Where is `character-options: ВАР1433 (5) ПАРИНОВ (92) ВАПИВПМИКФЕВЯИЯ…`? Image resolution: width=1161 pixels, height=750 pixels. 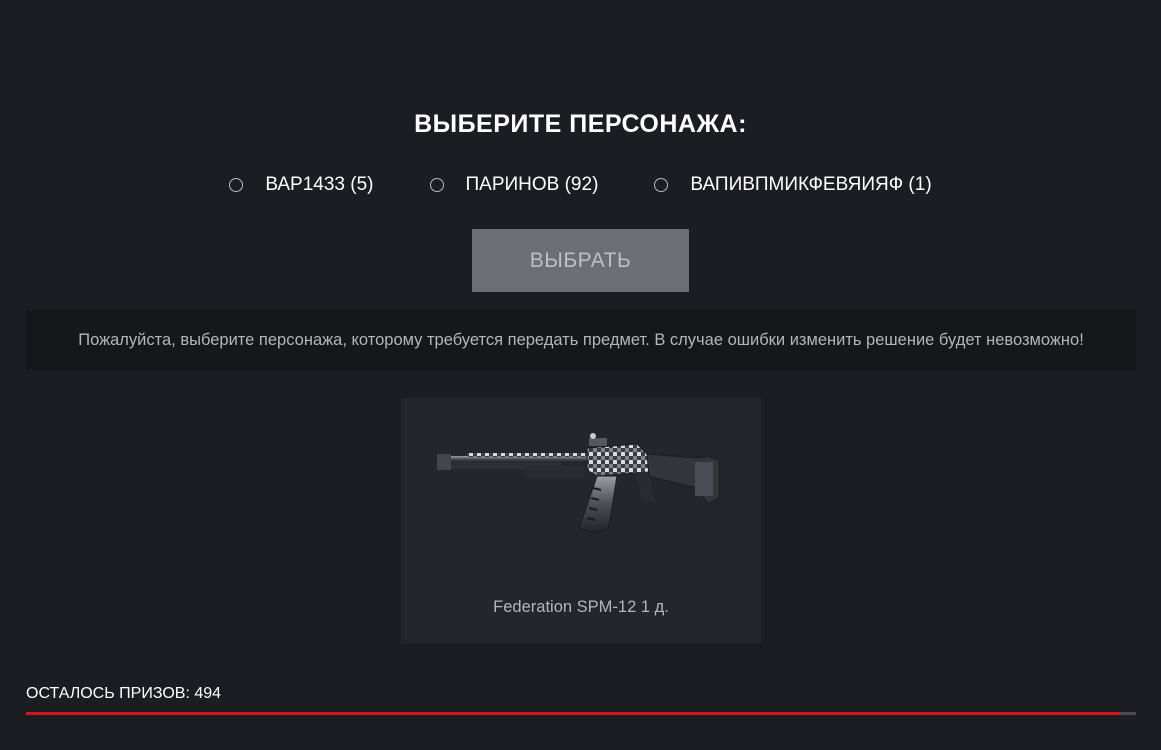 character-options: ВАР1433 (5) ПАРИНОВ (92) ВАПИВПМИКФЕВЯИЯ… is located at coordinates (580, 185).